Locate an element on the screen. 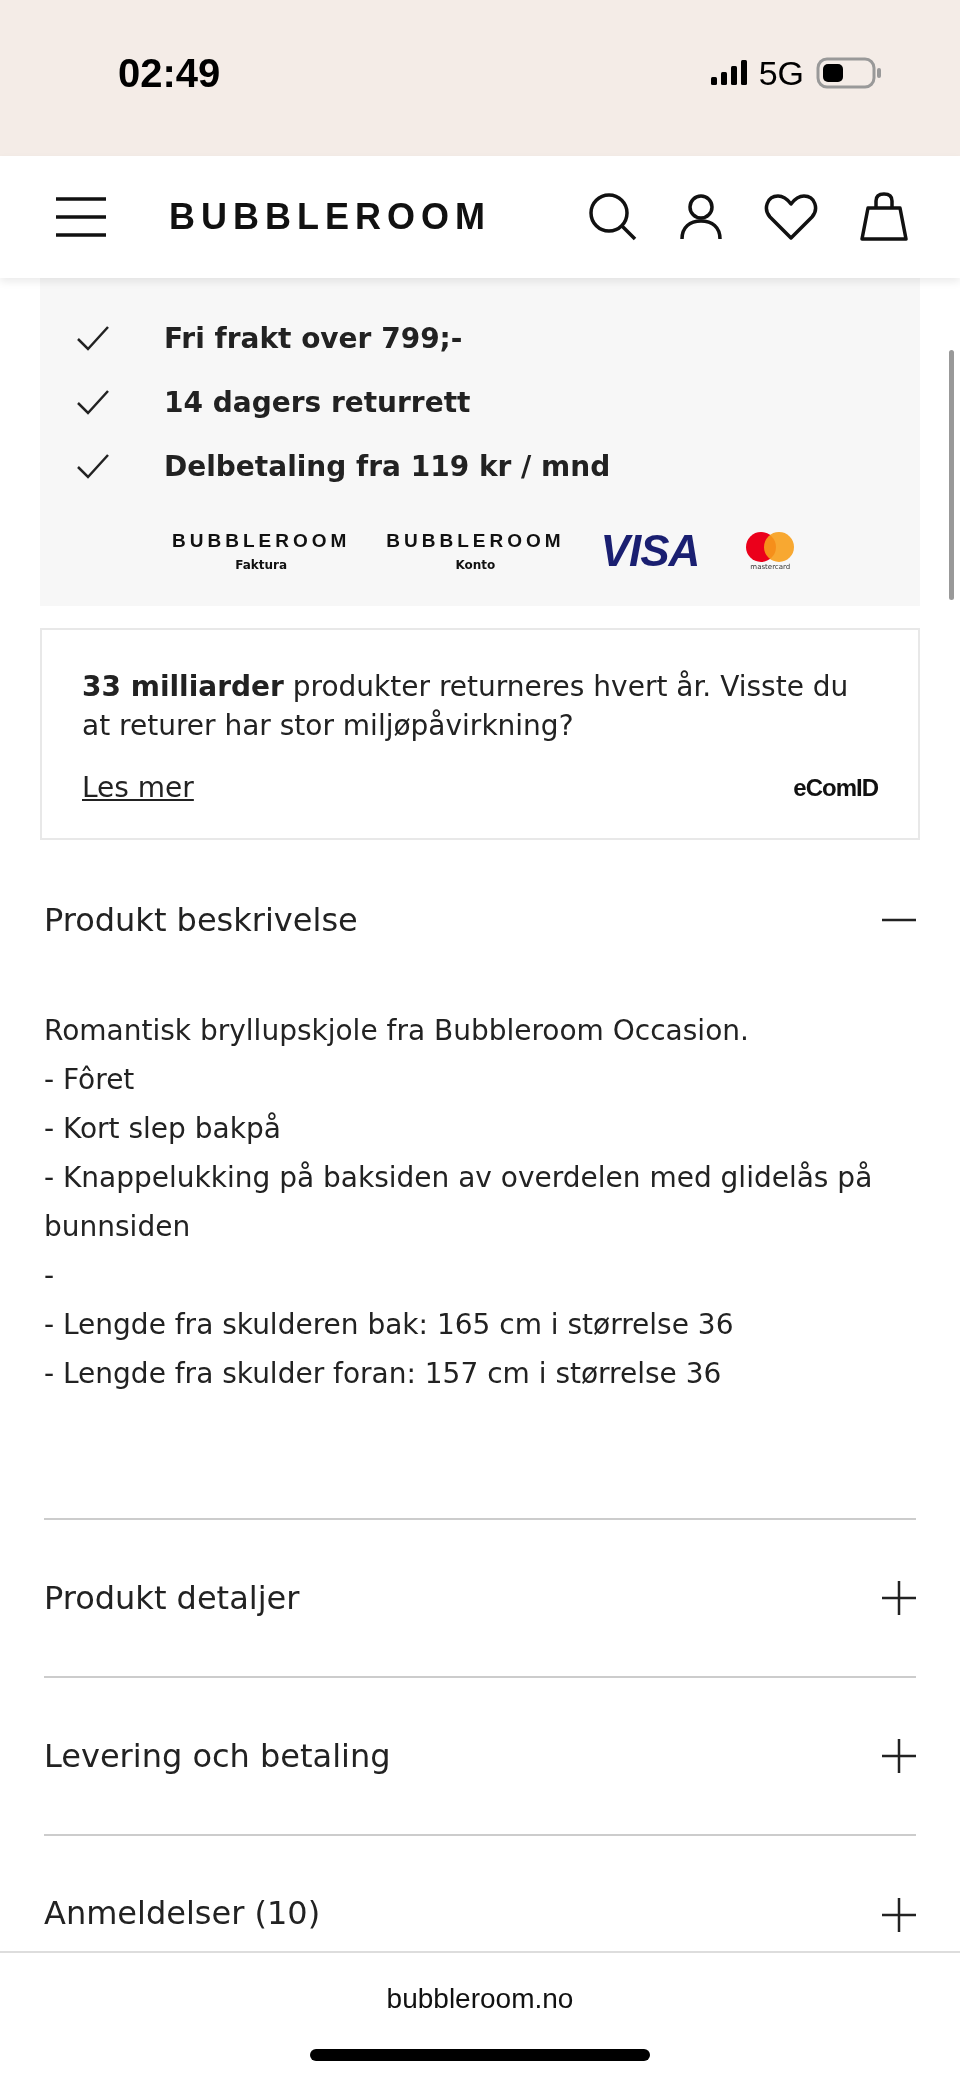  description-line: - Lengde fra skulderen bak: 165 cm i størrelse 36 is located at coordinates (389, 1325).